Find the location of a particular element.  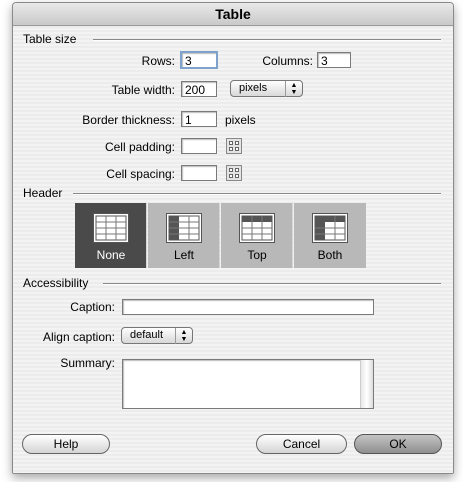

cell-padding-label: Cell padding: is located at coordinates (139, 147).